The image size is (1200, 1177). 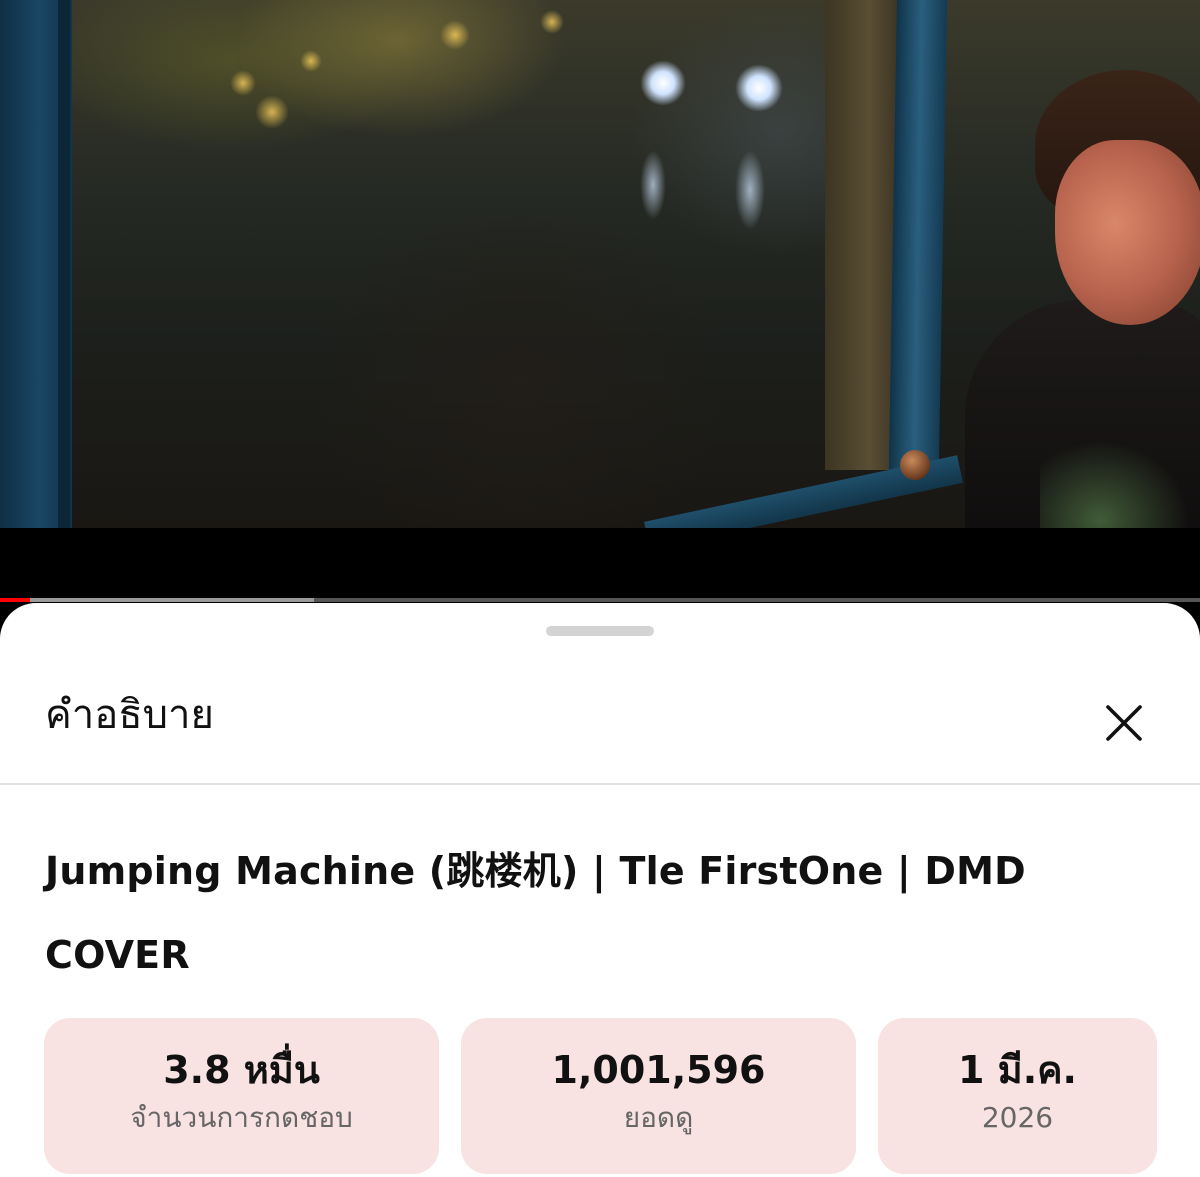 I want to click on window-wall, so click(x=862, y=235).